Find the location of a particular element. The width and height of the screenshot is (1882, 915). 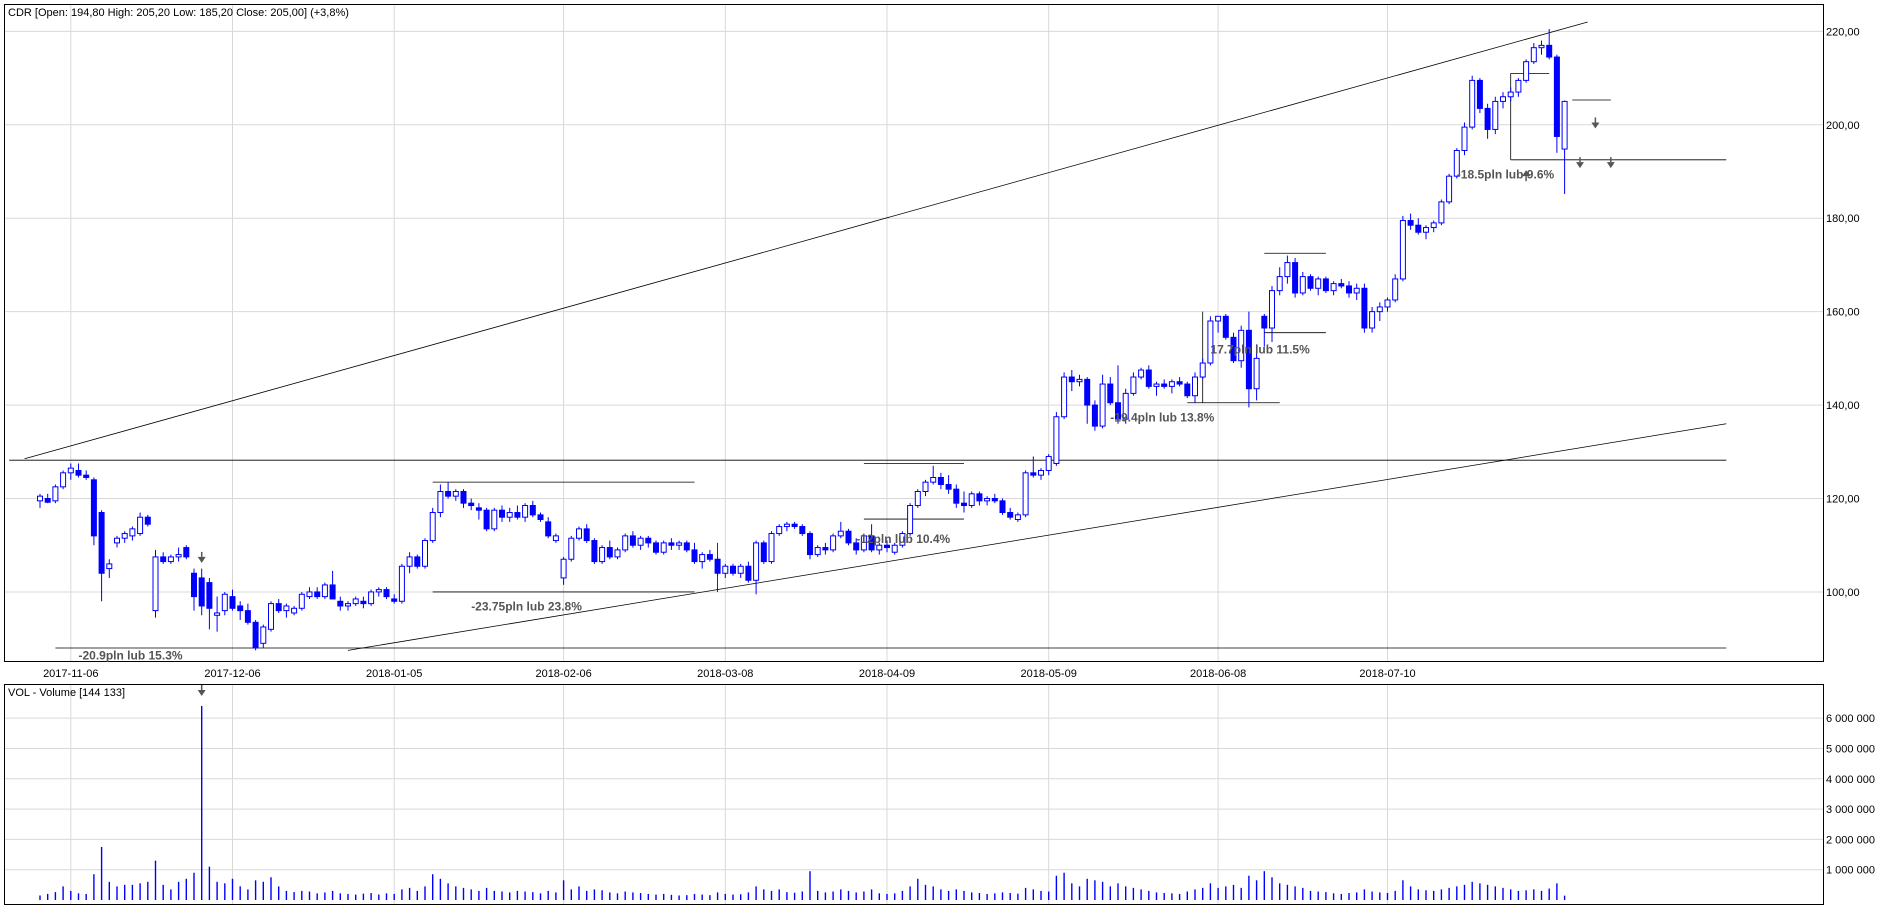

x-tick-label: 2018-02-06 is located at coordinates (563, 674).